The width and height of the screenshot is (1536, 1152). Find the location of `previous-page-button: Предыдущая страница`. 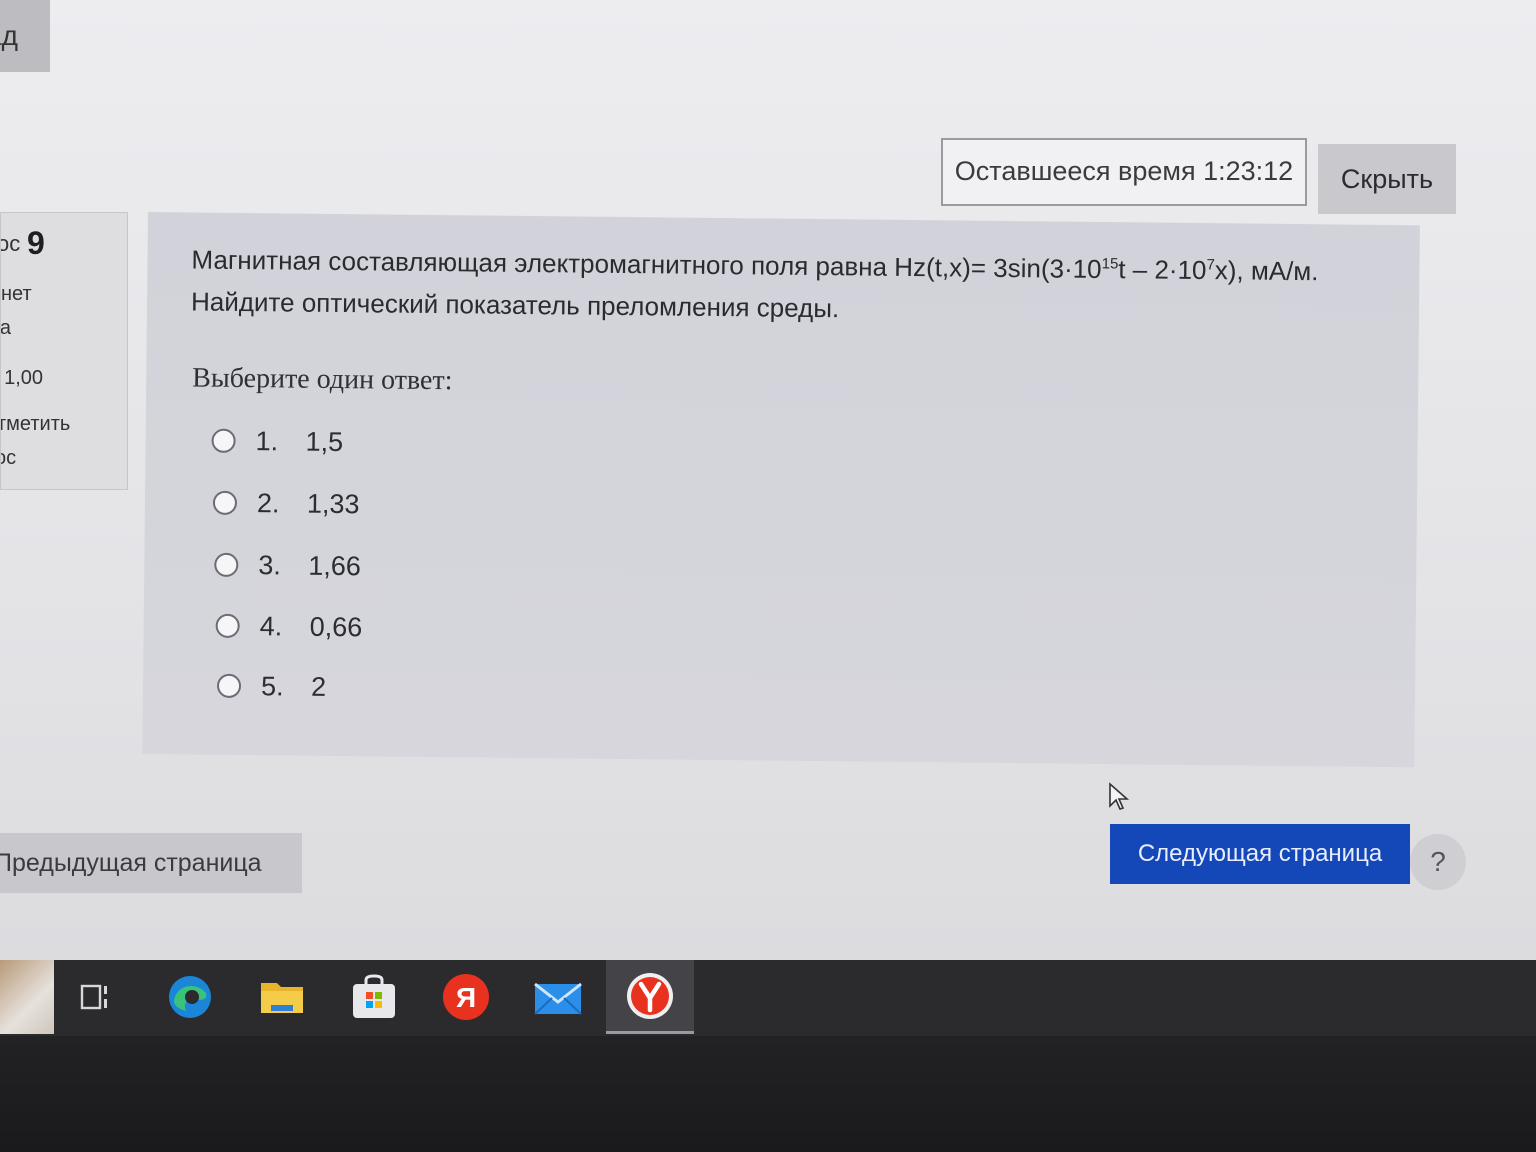

previous-page-button: Предыдущая страница is located at coordinates (151, 863).